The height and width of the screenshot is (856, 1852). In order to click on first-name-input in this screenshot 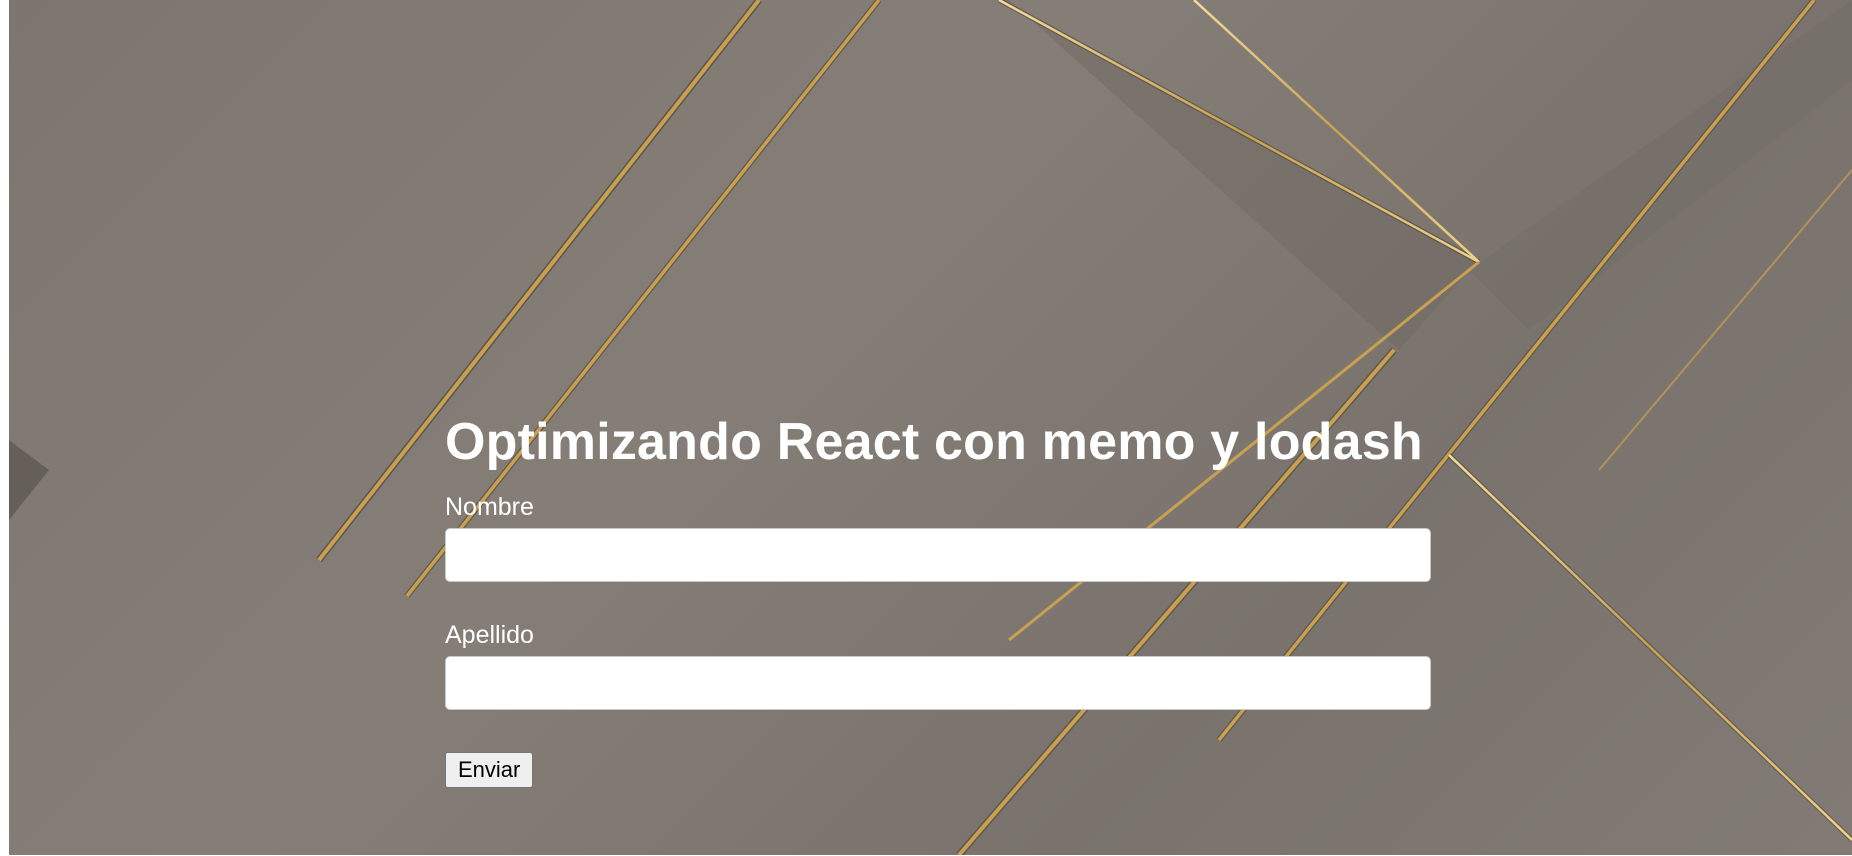, I will do `click(938, 555)`.